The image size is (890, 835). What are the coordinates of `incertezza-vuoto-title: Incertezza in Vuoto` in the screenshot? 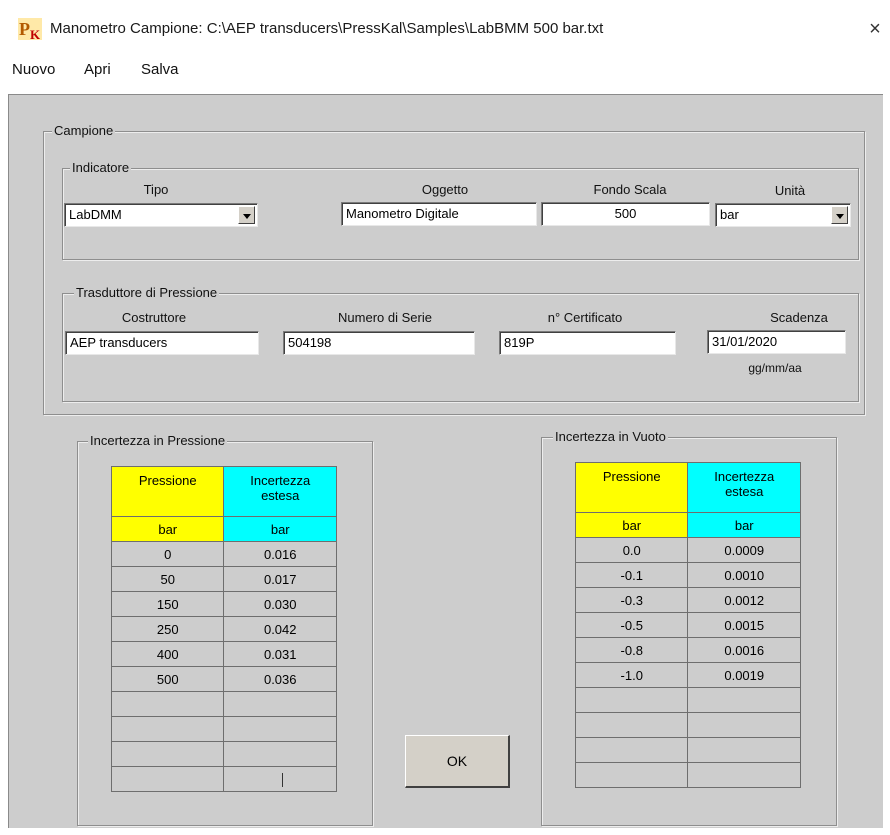 It's located at (610, 436).